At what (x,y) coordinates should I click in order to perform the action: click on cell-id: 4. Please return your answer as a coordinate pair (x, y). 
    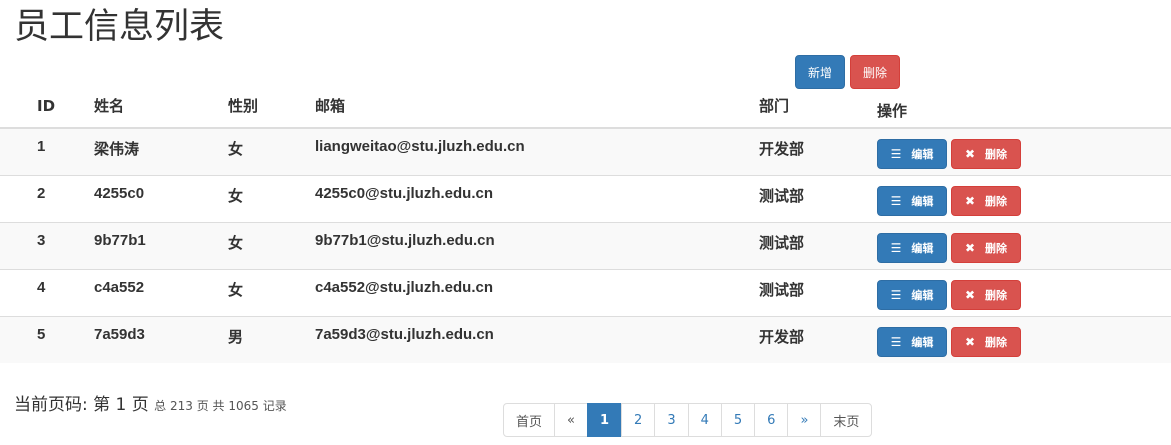
    Looking at the image, I should click on (43, 292).